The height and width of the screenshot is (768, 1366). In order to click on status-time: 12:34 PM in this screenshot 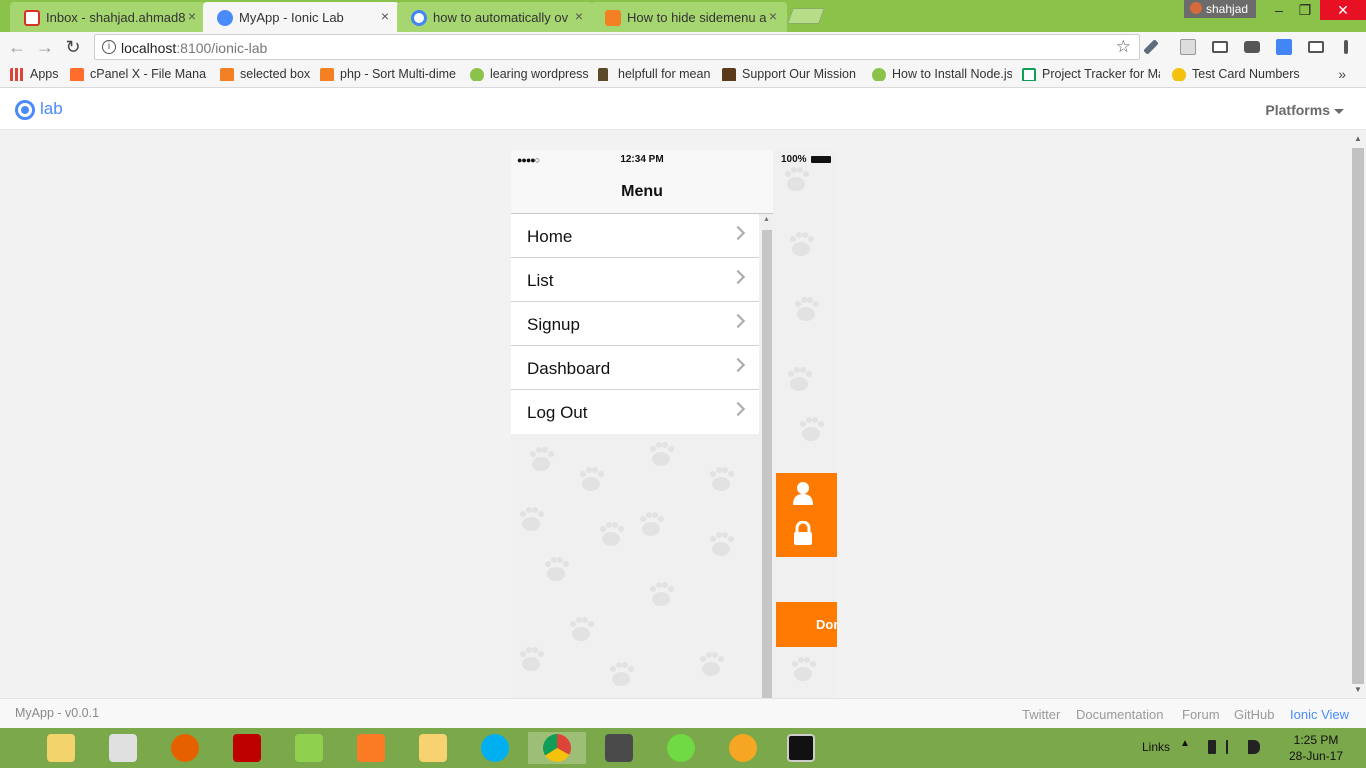, I will do `click(642, 159)`.